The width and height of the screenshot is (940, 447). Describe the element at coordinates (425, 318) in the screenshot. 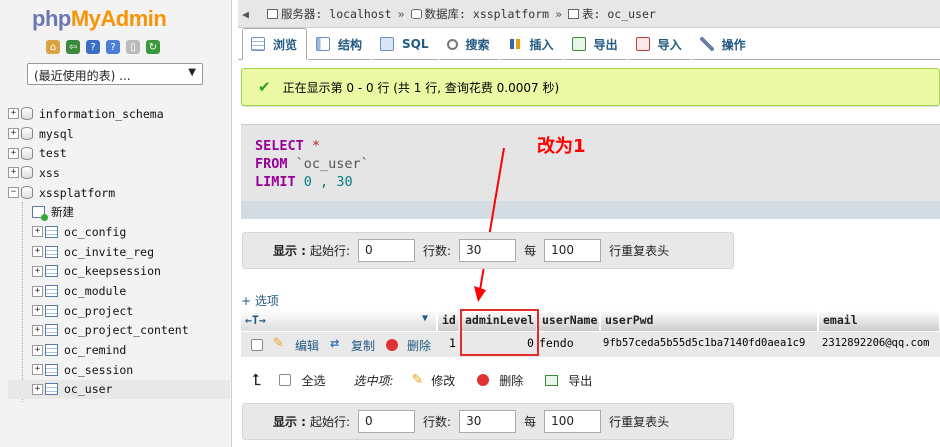

I see `sort-dropdown-icon: ▼` at that location.